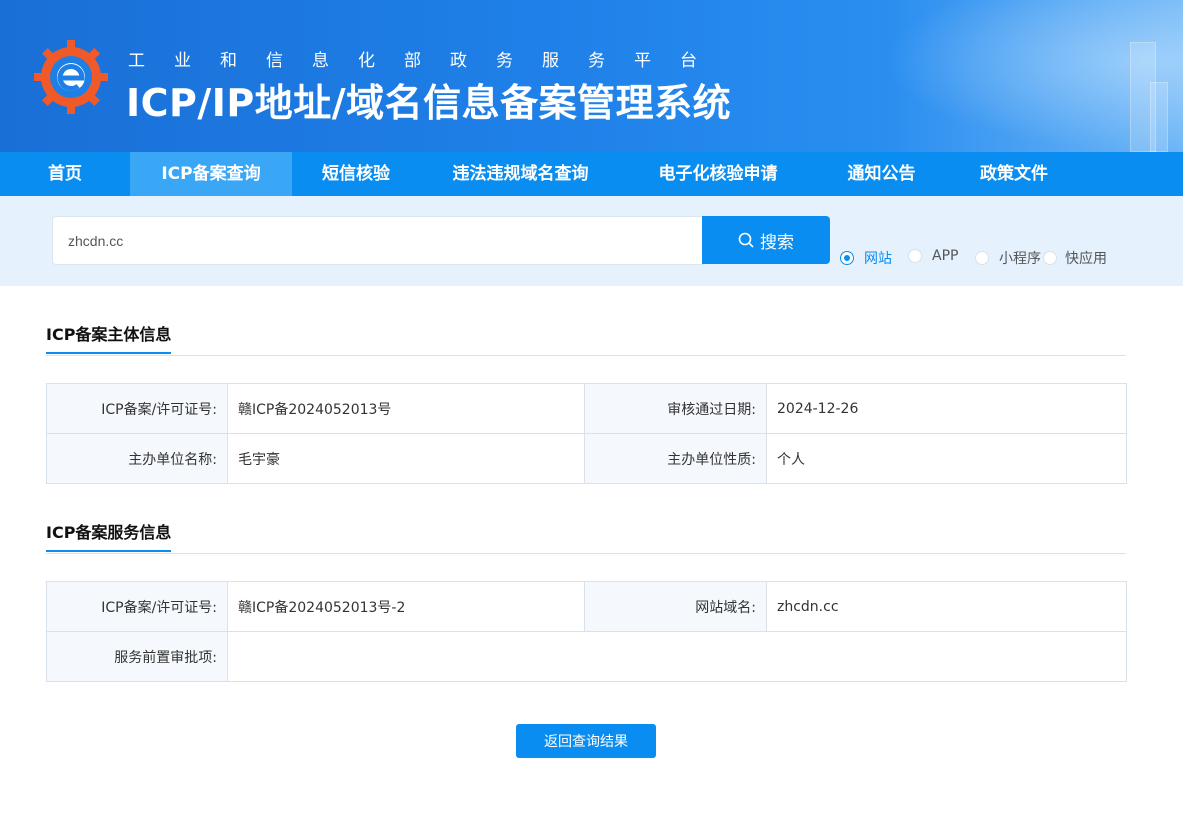 This screenshot has height=836, width=1183. Describe the element at coordinates (1020, 259) in the screenshot. I see `radio-label: 小程序` at that location.